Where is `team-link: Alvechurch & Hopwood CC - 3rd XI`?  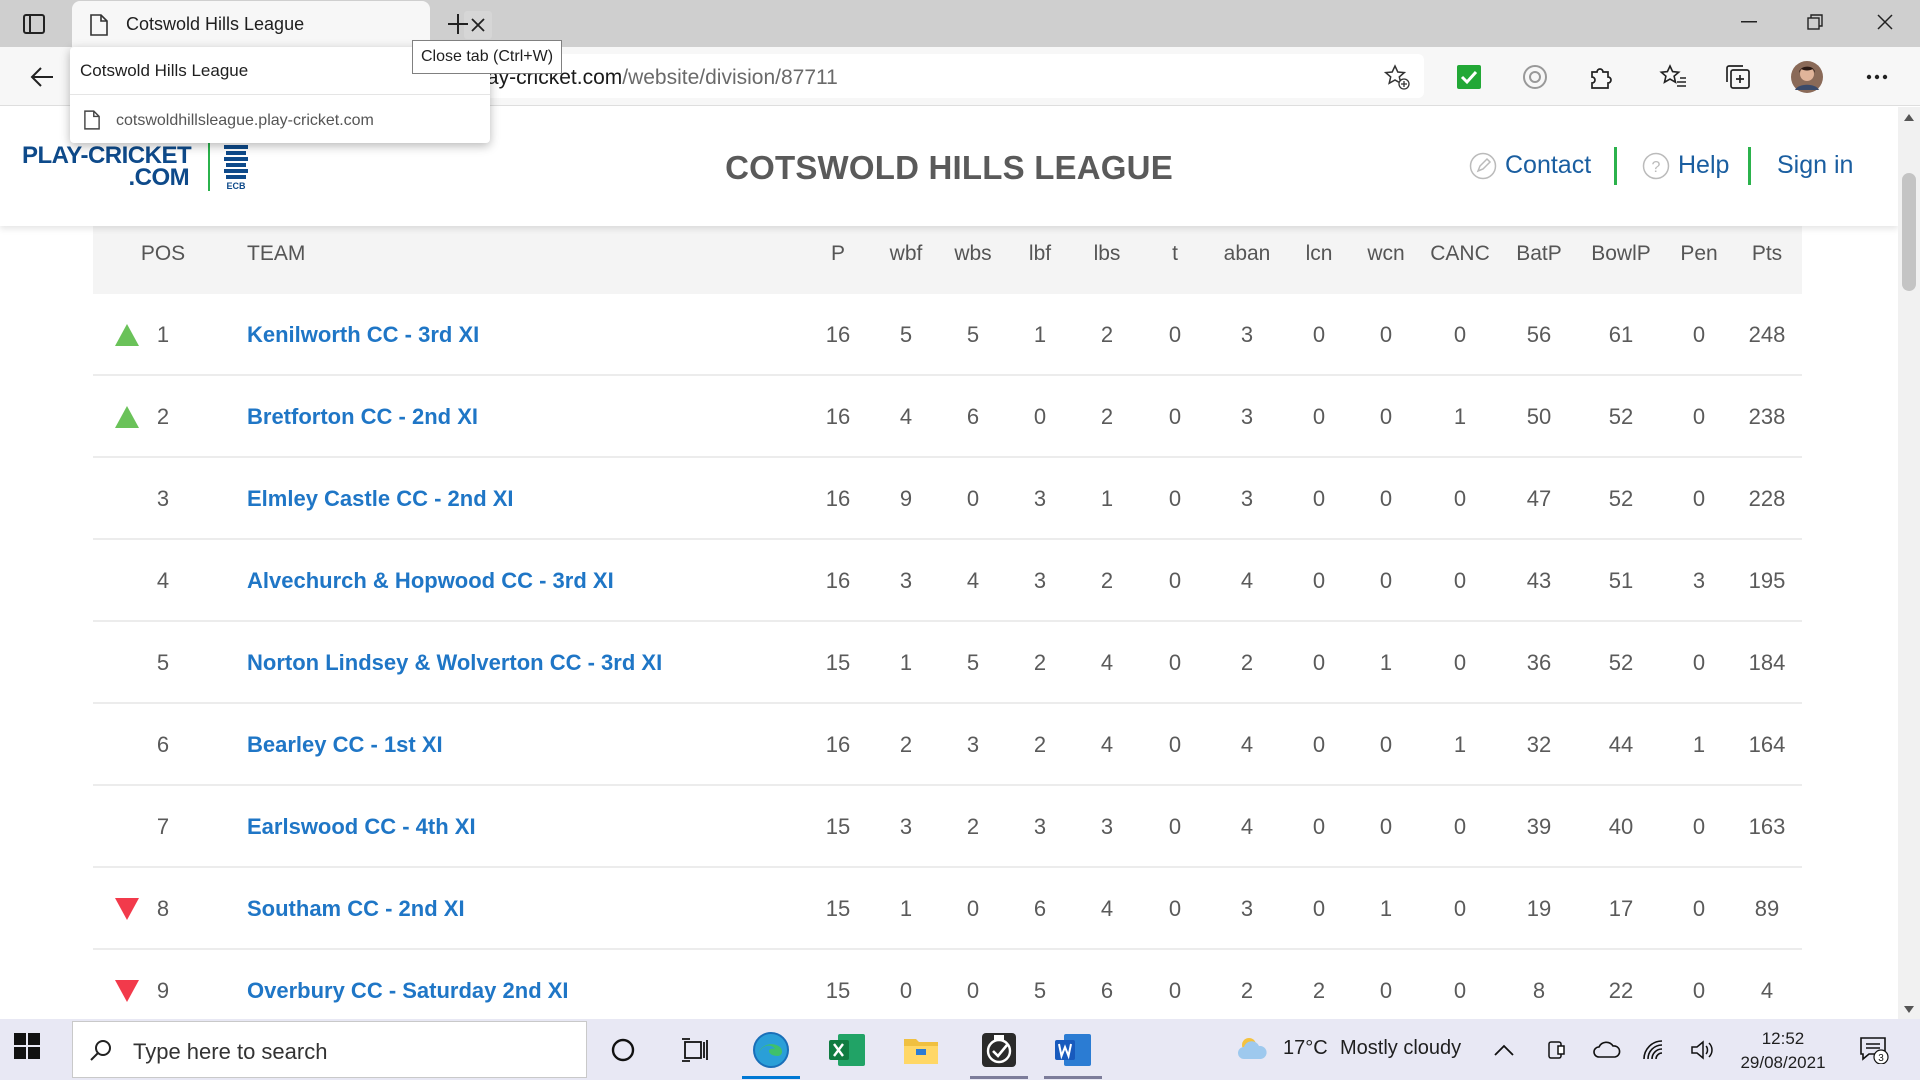
team-link: Alvechurch & Hopwood CC - 3rd XI is located at coordinates (430, 581).